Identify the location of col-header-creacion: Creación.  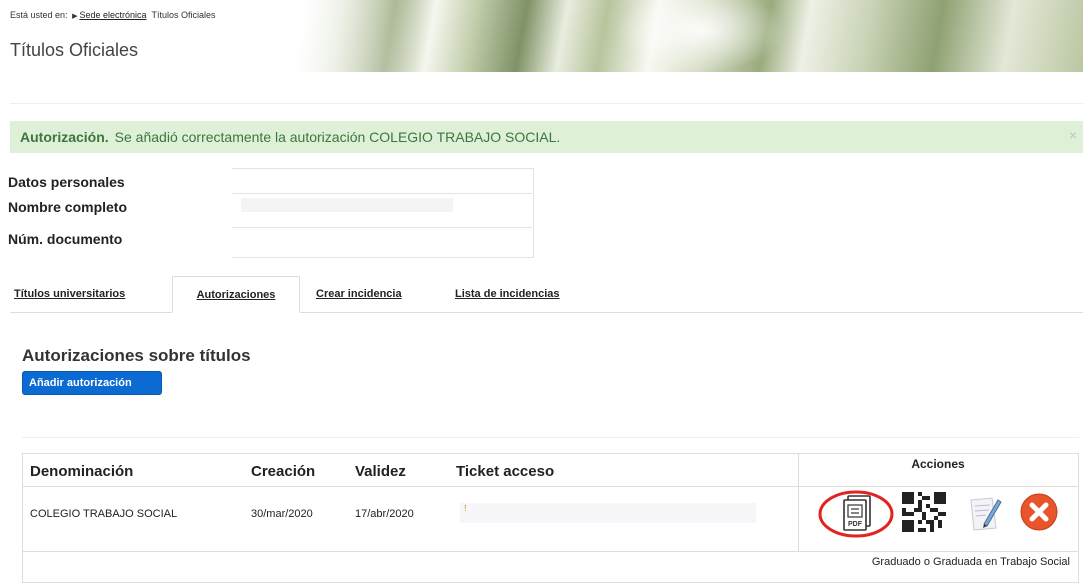
(283, 471).